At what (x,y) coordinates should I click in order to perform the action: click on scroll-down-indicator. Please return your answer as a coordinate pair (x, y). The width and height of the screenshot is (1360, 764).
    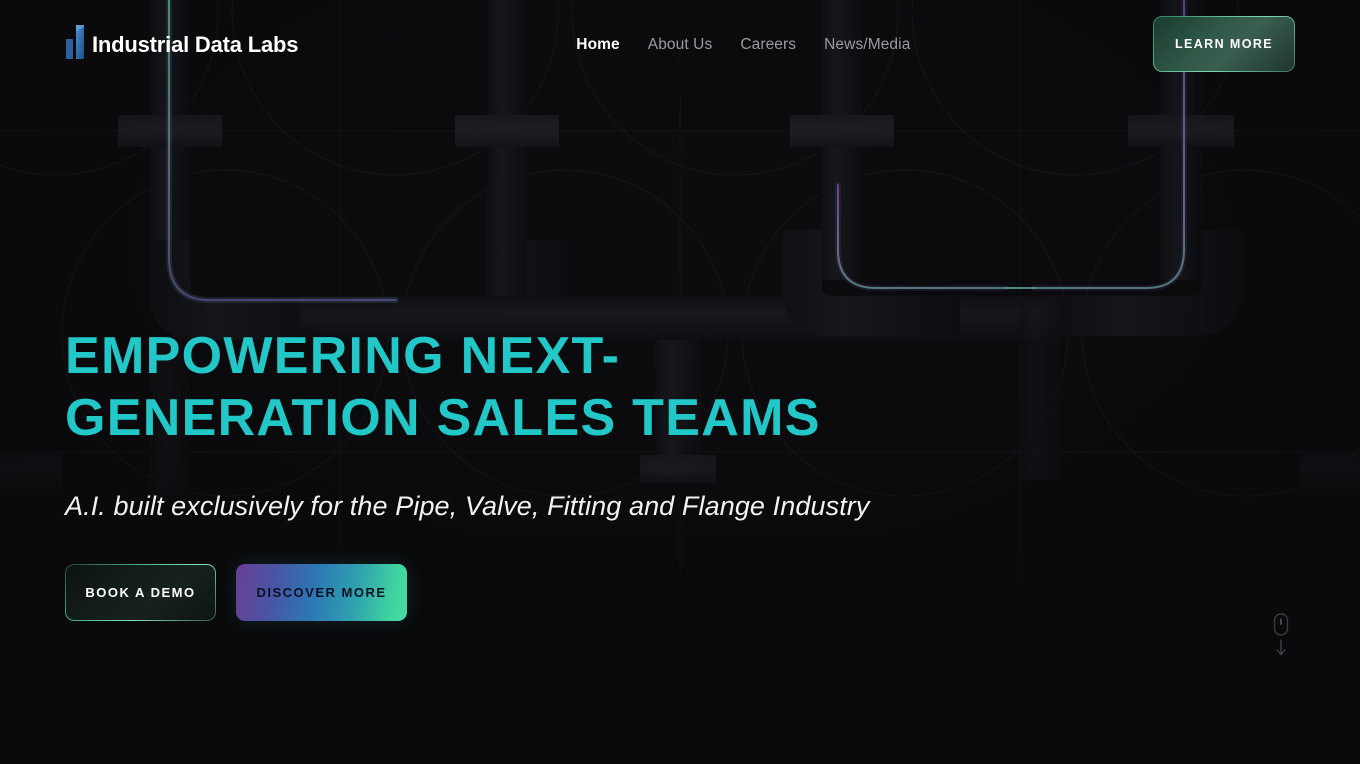
    Looking at the image, I should click on (1281, 637).